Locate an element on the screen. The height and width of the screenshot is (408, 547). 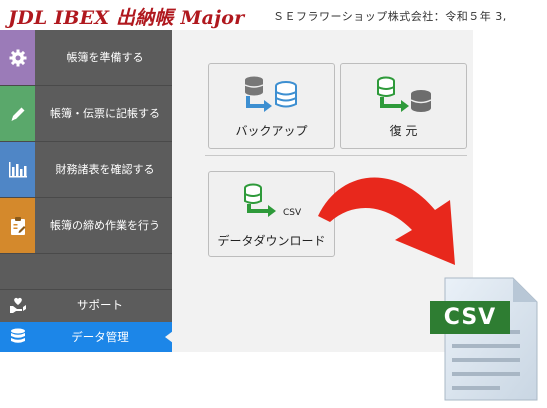
sidebar-item-label: 帳簿を準備する is located at coordinates (105, 57).